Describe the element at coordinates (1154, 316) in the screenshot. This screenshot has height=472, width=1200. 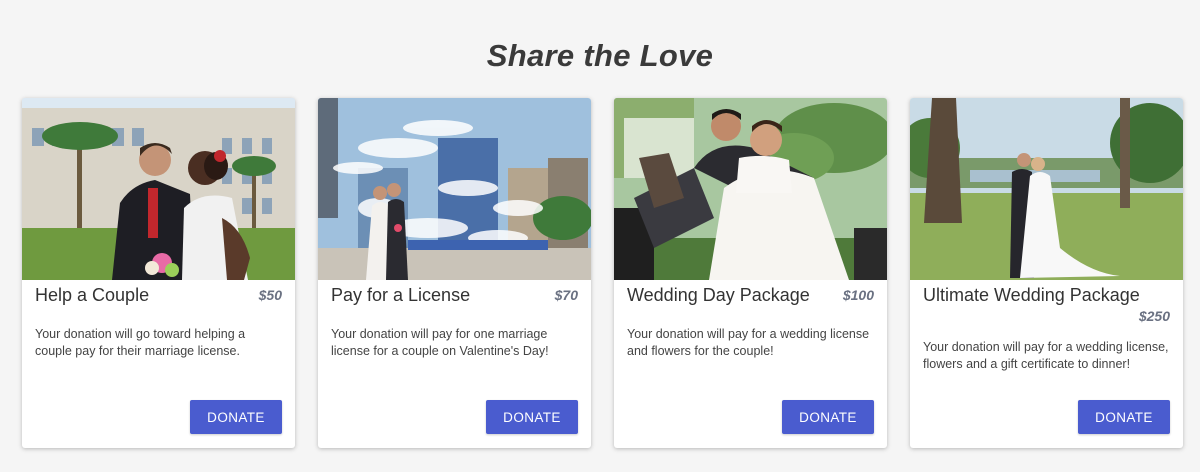
I see `card-price: $250` at that location.